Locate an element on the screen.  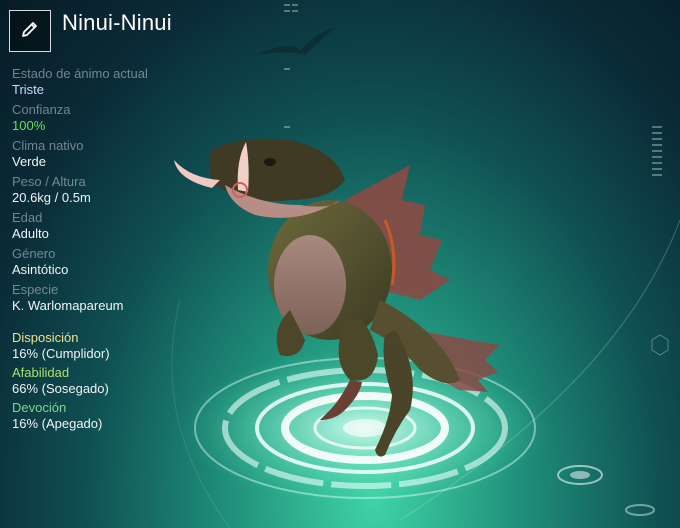
trait-label: Devoción is located at coordinates (39, 407).